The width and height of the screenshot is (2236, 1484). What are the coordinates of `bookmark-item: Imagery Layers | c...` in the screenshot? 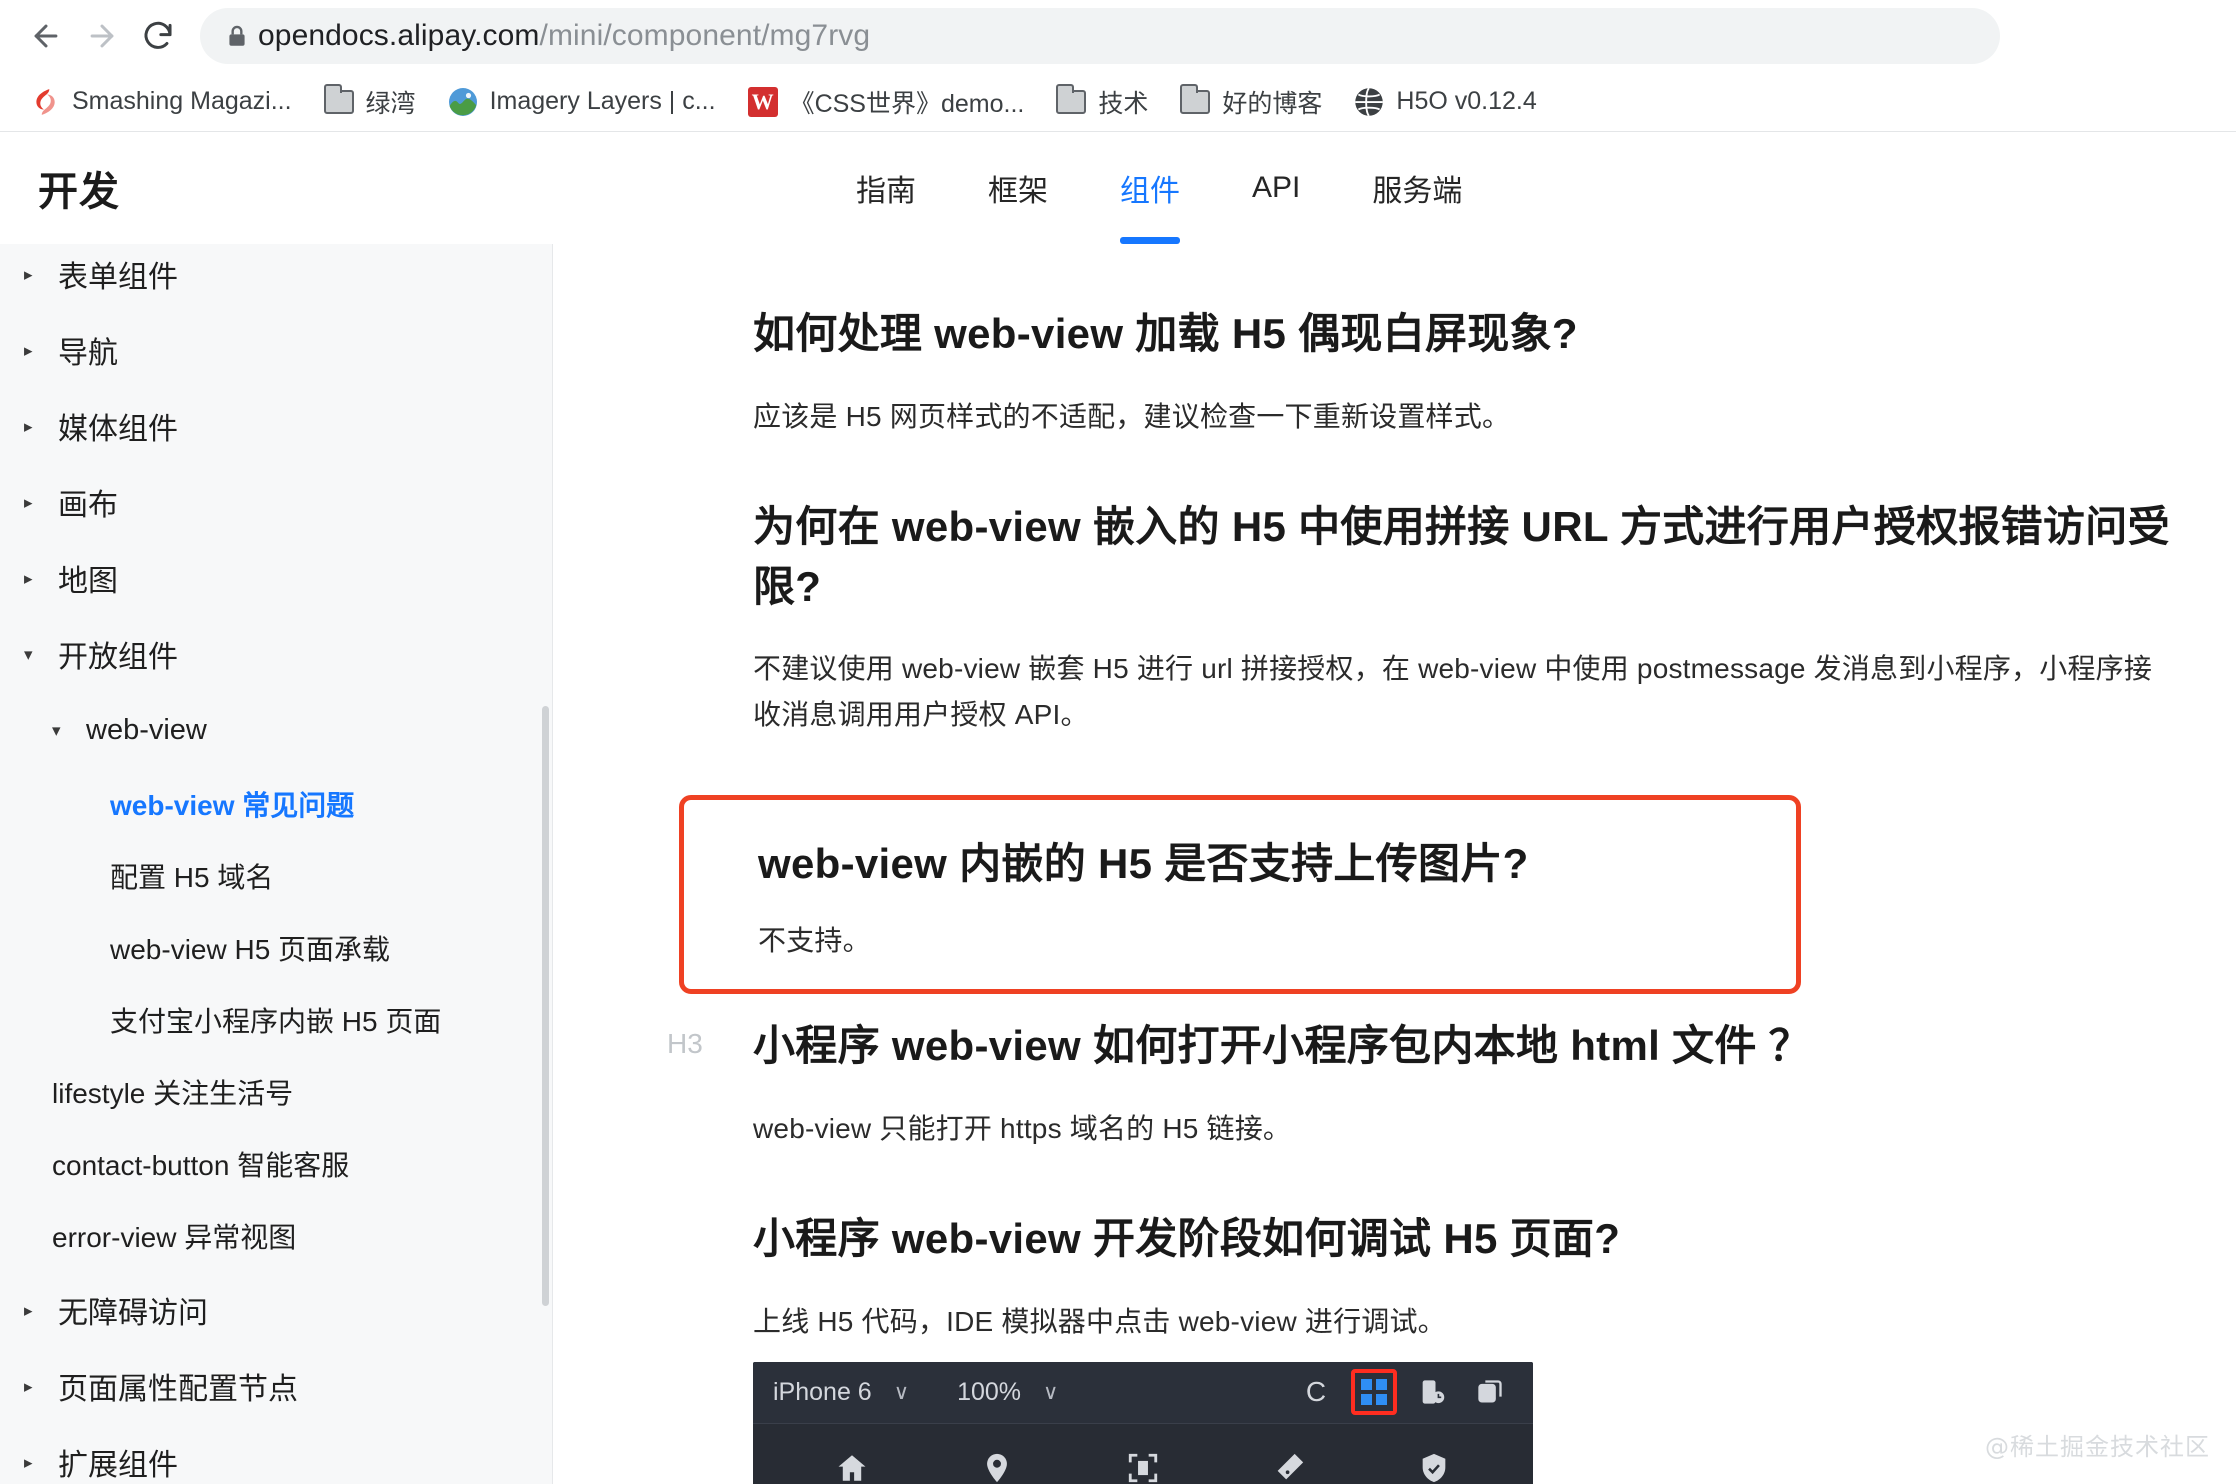 It's located at (582, 102).